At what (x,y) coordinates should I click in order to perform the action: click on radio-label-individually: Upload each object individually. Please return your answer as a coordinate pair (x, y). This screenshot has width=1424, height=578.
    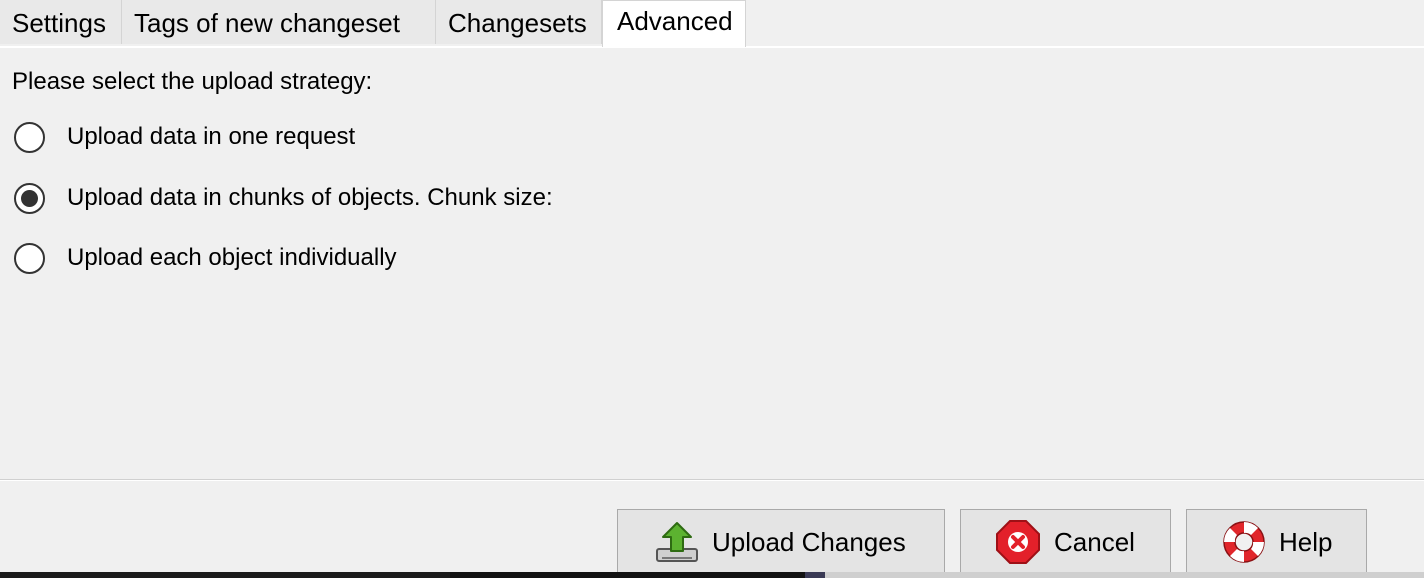
    Looking at the image, I should click on (232, 257).